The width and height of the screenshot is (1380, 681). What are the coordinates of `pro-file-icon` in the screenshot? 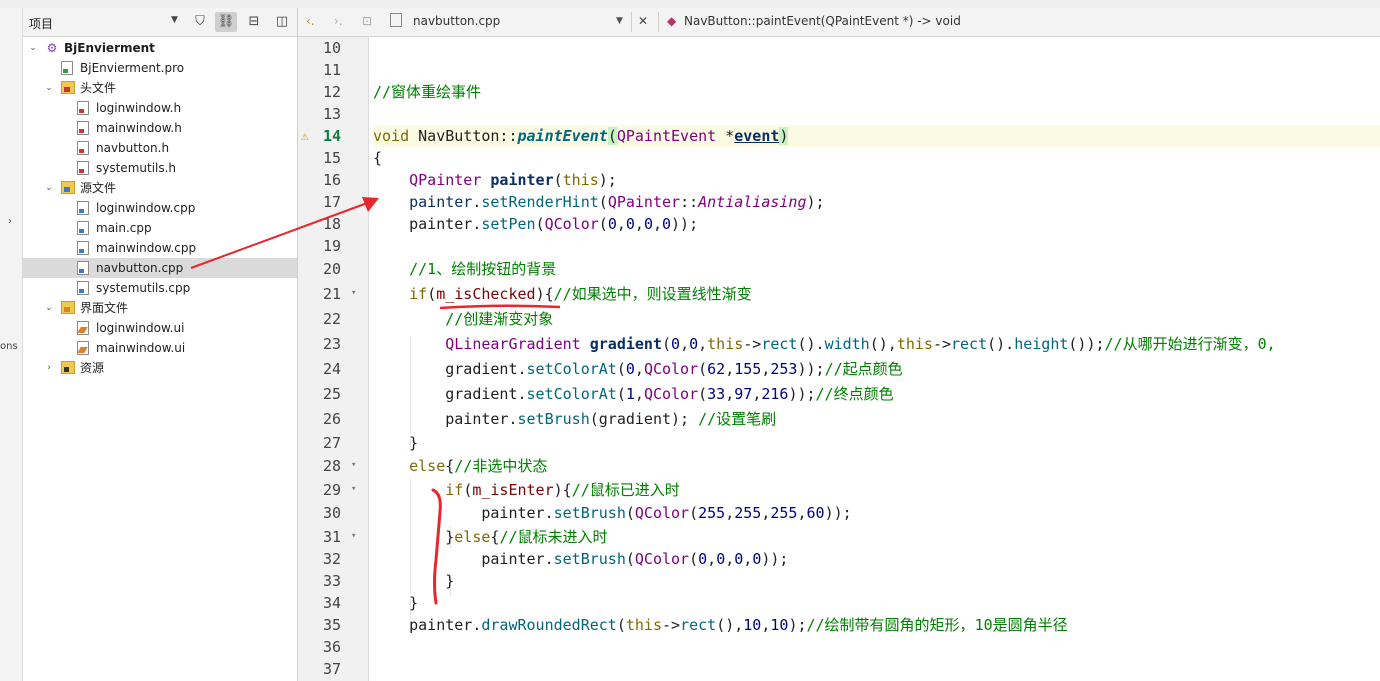 It's located at (67, 68).